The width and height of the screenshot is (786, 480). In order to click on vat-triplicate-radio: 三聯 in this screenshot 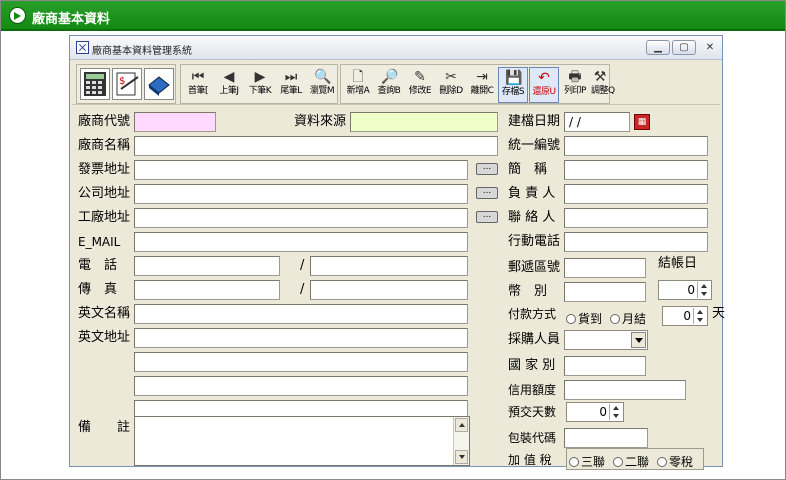, I will do `click(587, 461)`.